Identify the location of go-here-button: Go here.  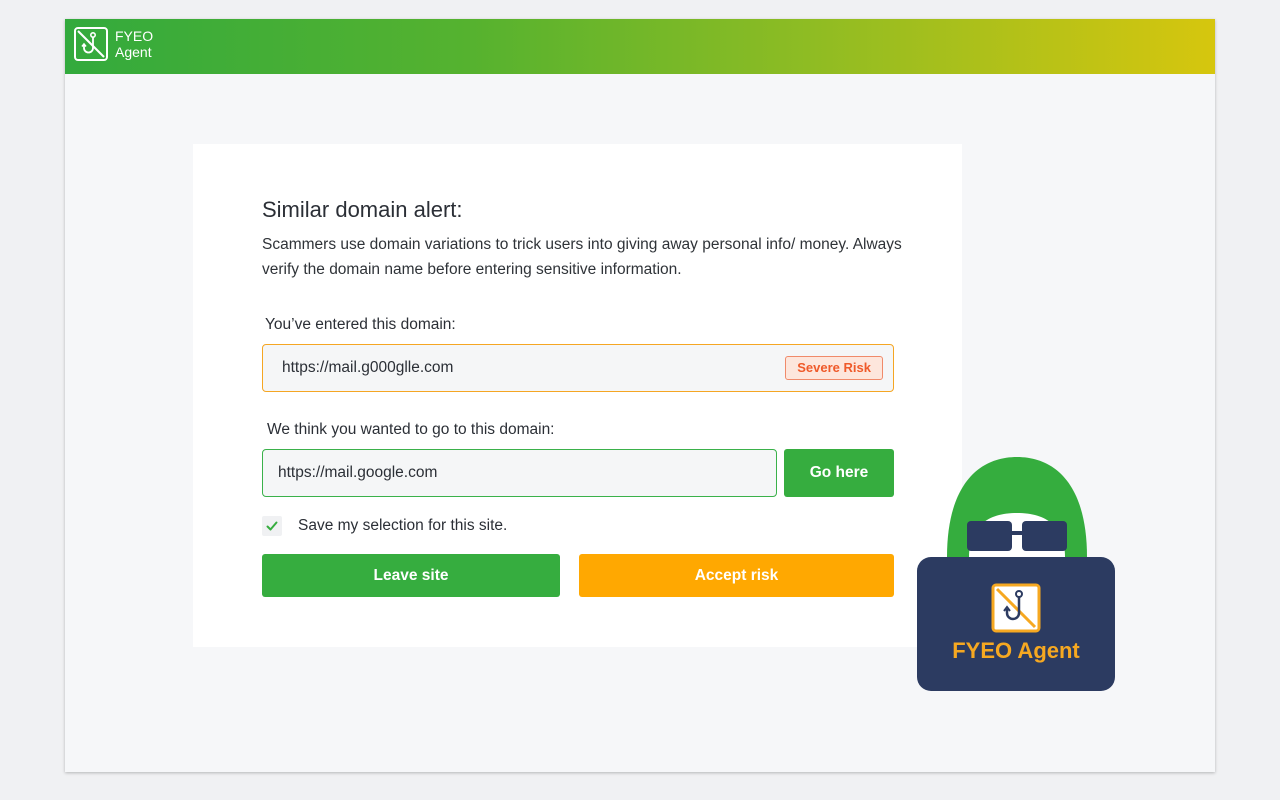
(839, 473).